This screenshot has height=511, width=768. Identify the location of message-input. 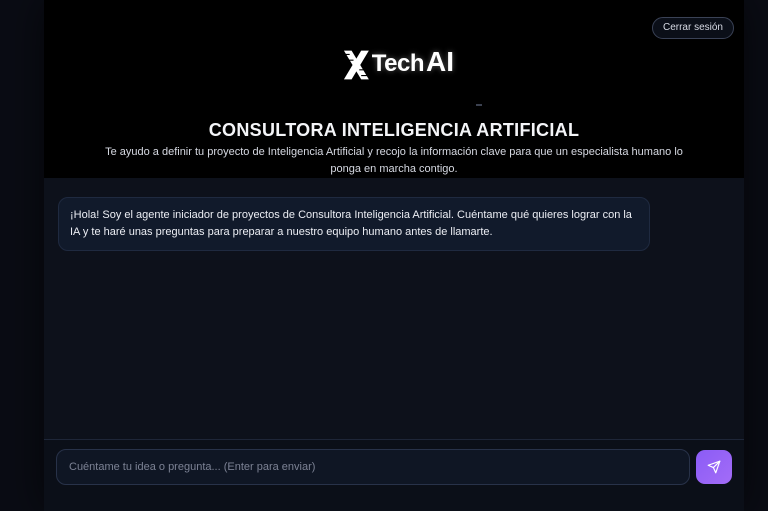
(373, 467).